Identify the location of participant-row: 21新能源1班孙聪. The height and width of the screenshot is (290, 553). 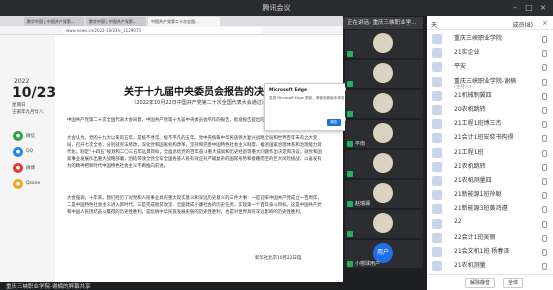
(490, 195).